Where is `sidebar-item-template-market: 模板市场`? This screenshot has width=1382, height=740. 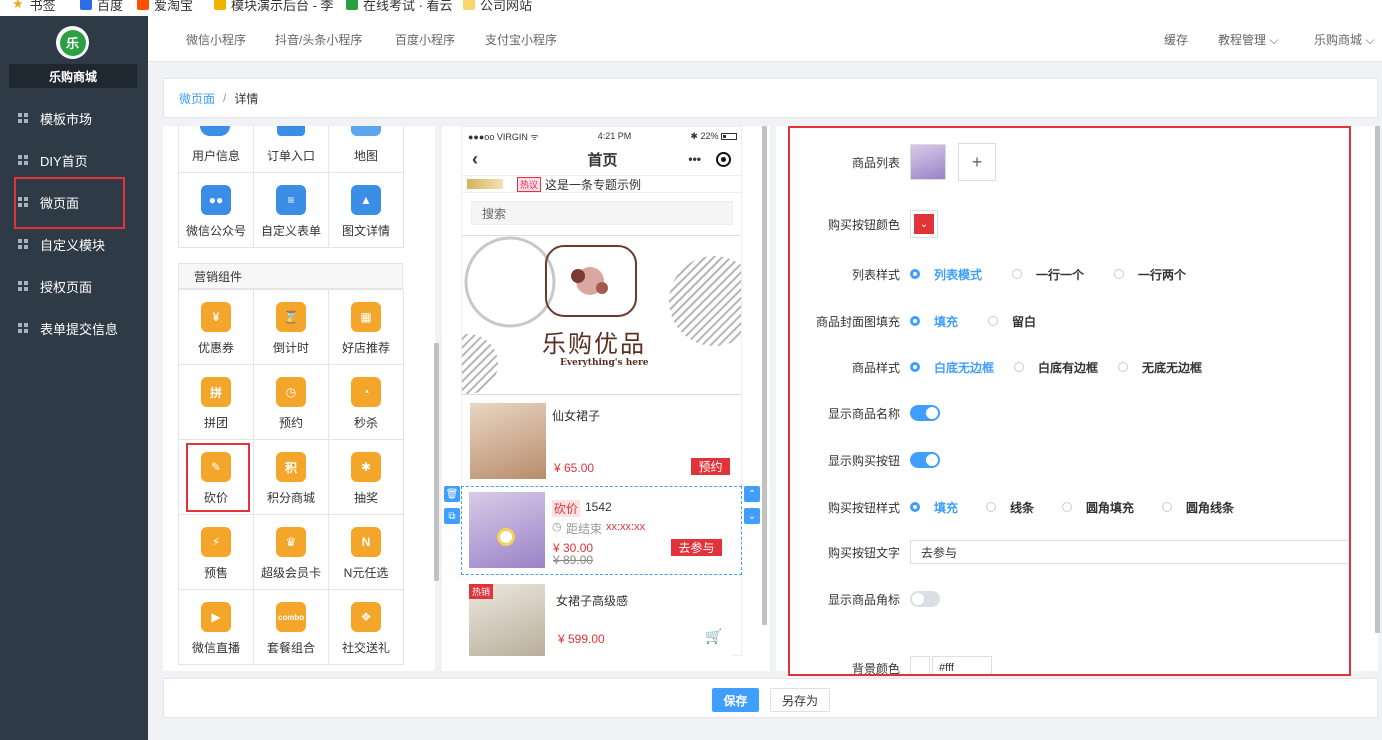
sidebar-item-template-market: 模板市场 is located at coordinates (74, 118).